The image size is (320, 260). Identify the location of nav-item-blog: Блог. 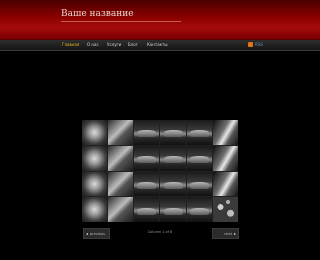
(133, 44).